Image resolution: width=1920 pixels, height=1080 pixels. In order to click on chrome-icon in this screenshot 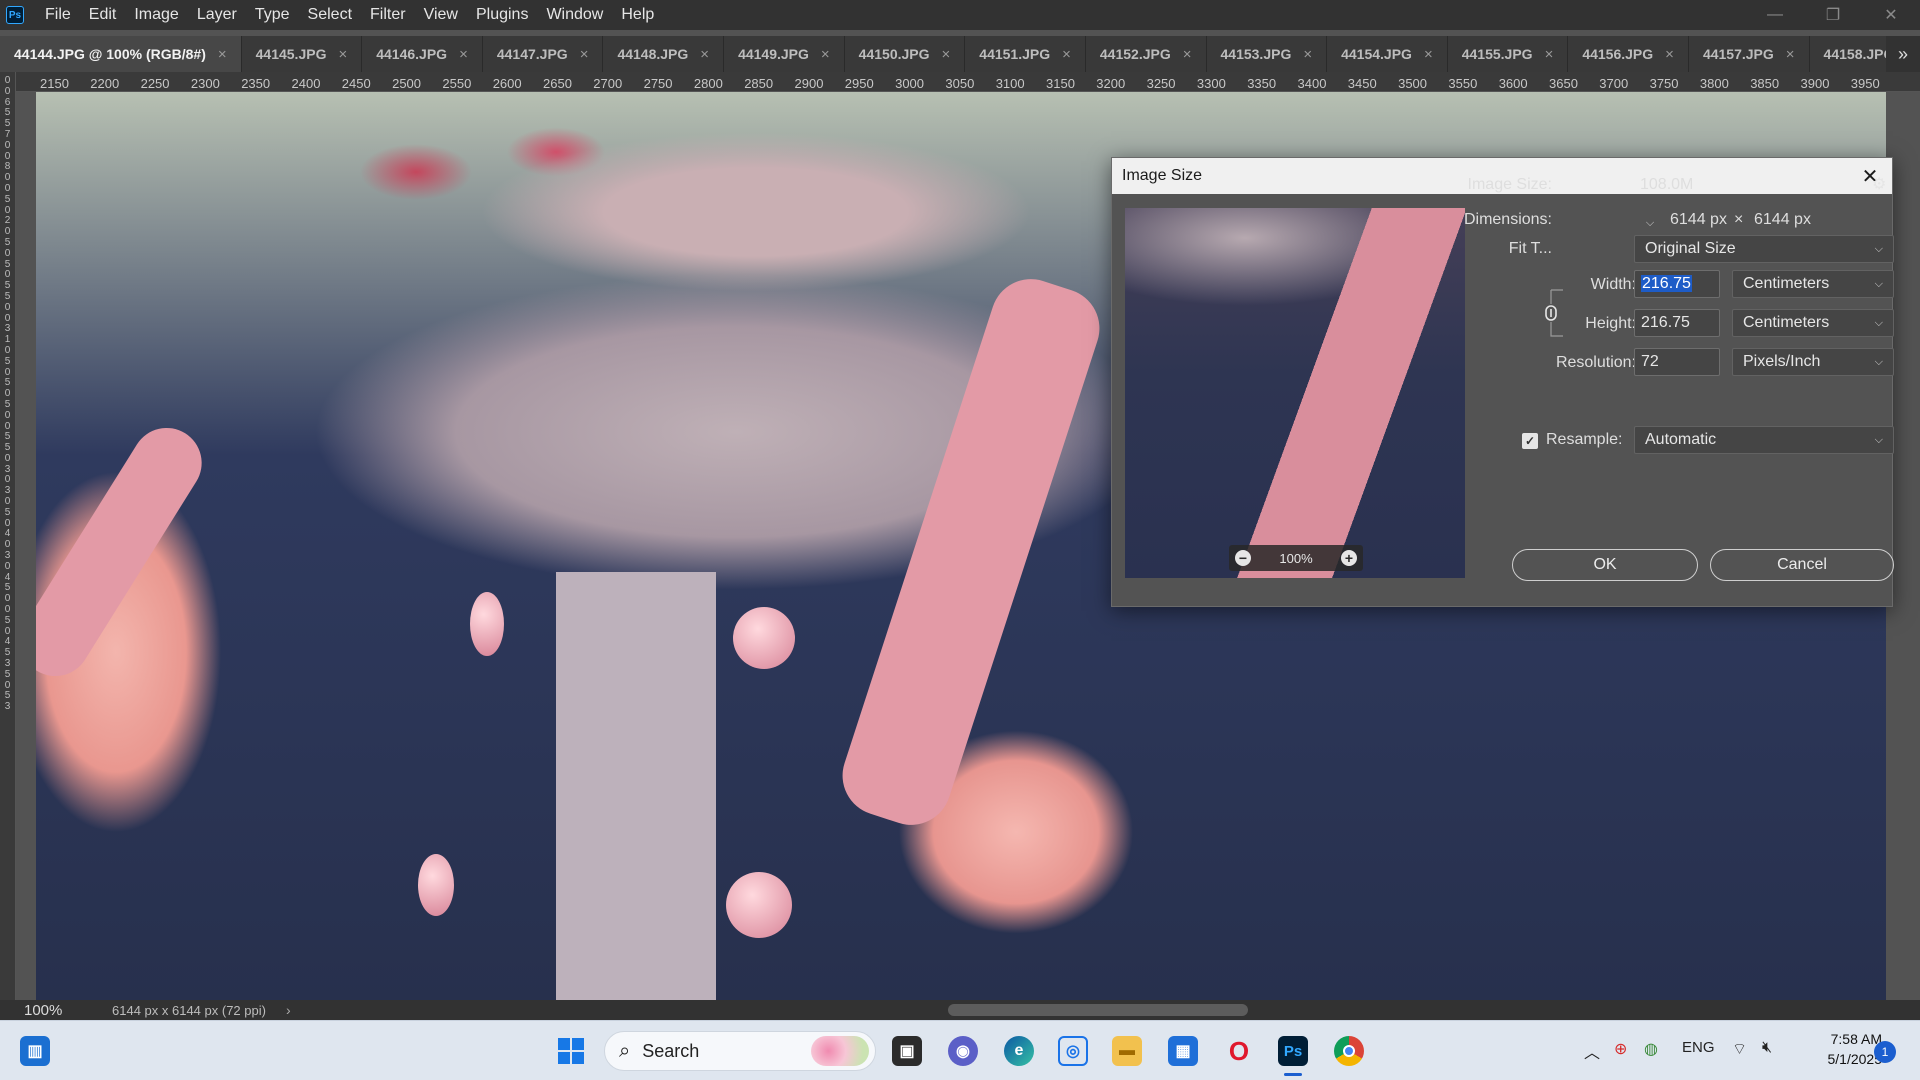, I will do `click(1349, 1051)`.